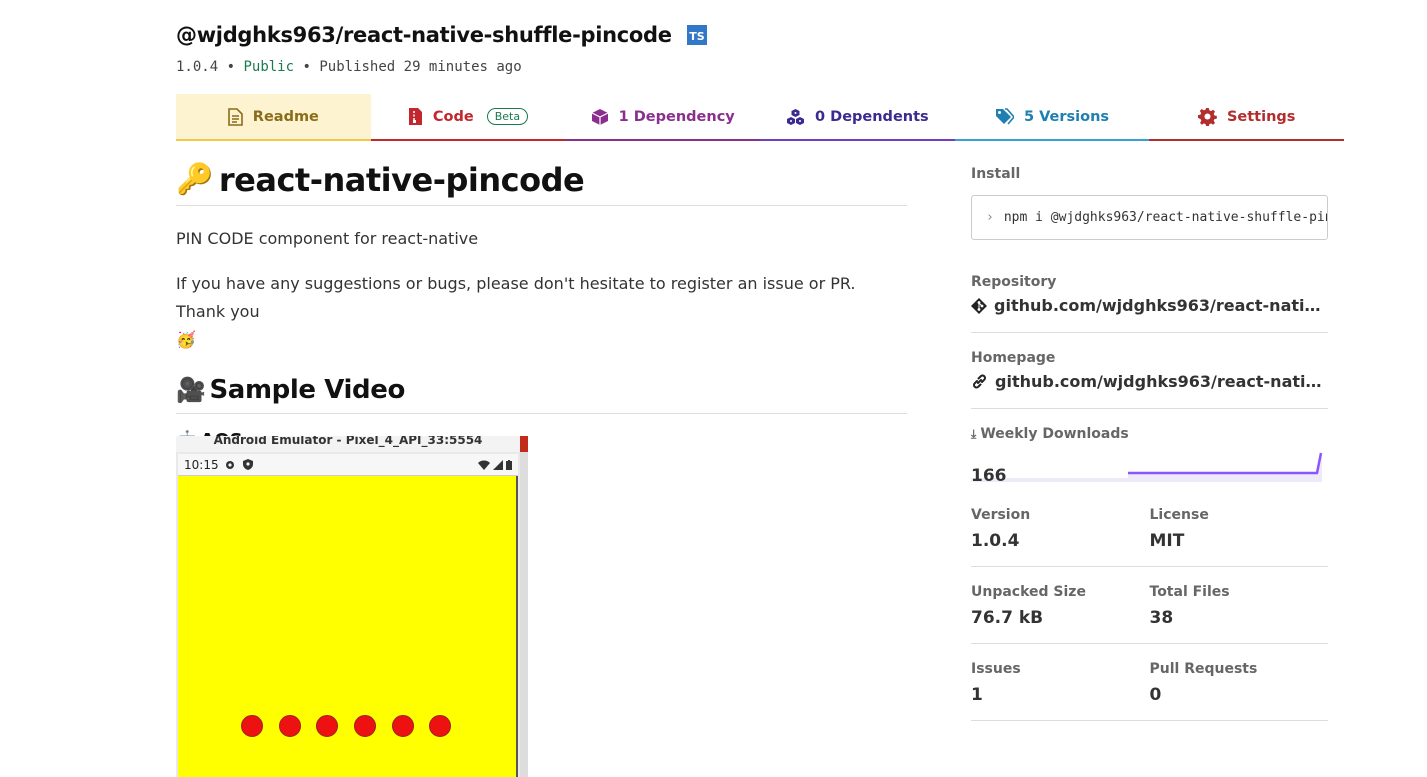 The width and height of the screenshot is (1427, 777). I want to click on version-label: Version, so click(1001, 515).